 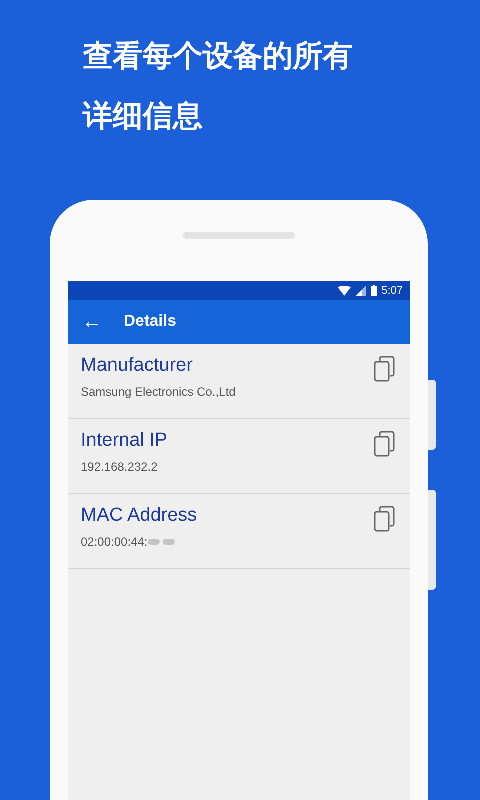 What do you see at coordinates (139, 516) in the screenshot?
I see `detail-label: MAC Address` at bounding box center [139, 516].